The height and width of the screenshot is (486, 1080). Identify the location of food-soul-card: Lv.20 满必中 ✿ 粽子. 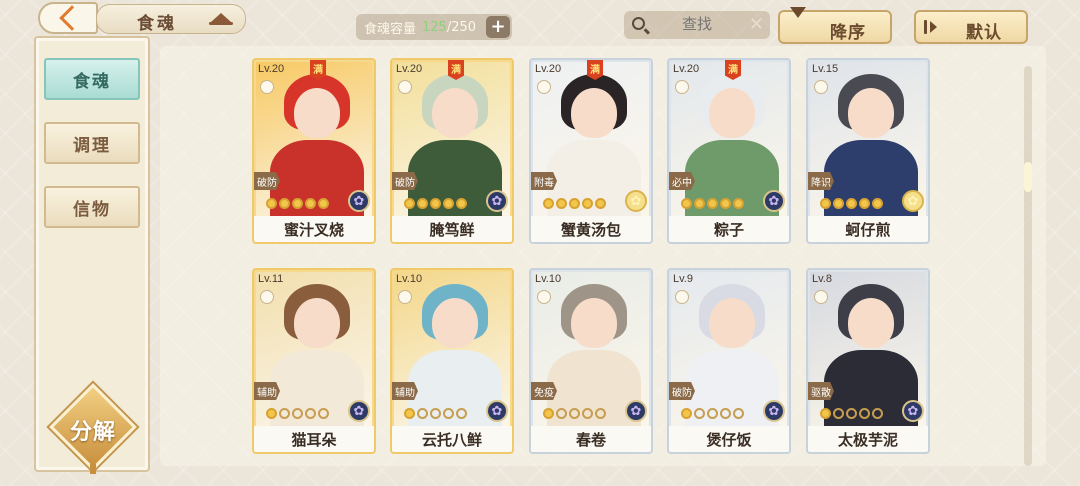
(729, 151).